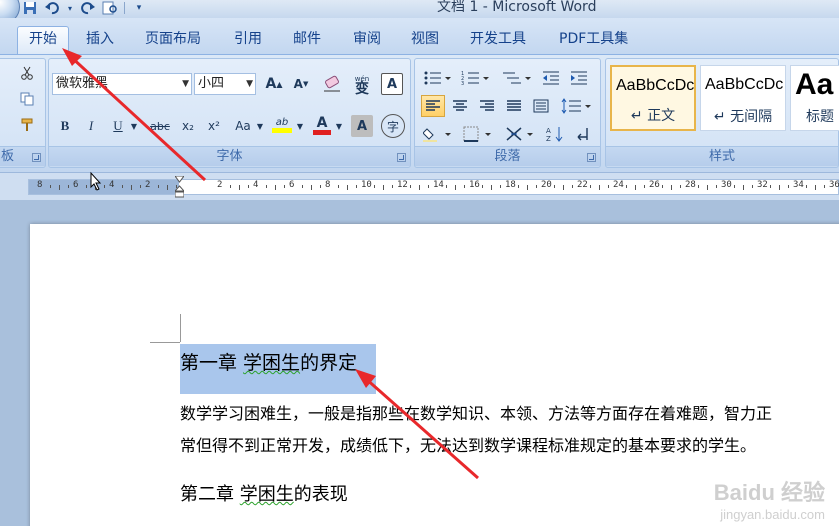  Describe the element at coordinates (320, 494) in the screenshot. I see `heading-2-suffix: 的表现` at that location.